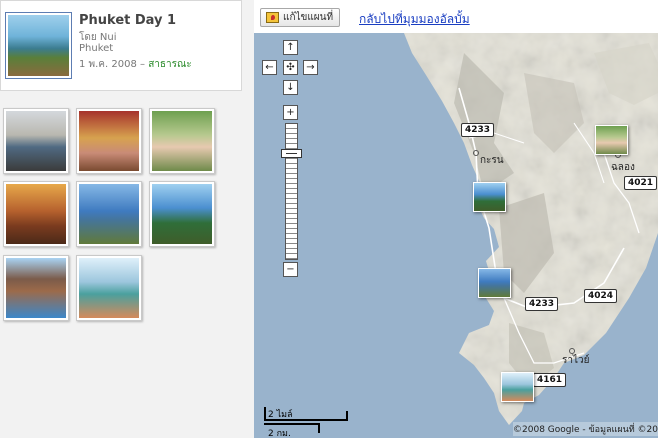  I want to click on album-location: Phuket, so click(96, 48).